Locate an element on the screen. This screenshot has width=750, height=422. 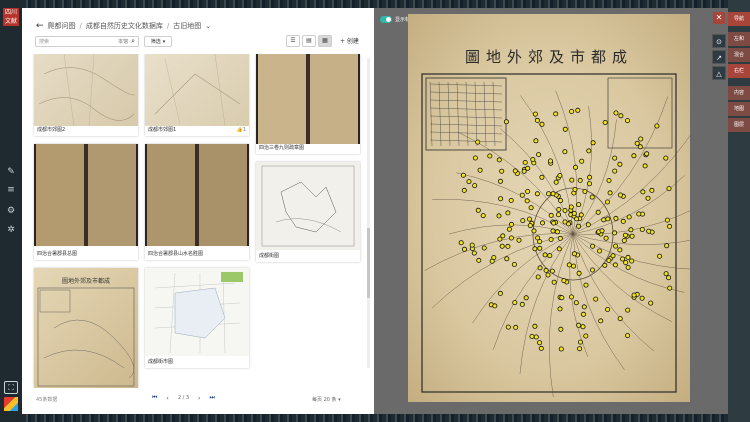
back-arrow-icon: ← is located at coordinates (40, 26).